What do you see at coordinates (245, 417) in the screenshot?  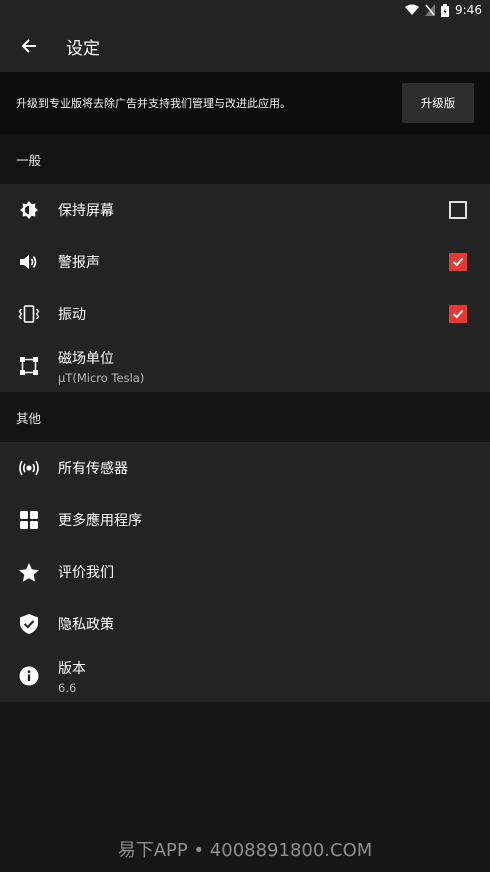 I see `section-header-other: 其他` at bounding box center [245, 417].